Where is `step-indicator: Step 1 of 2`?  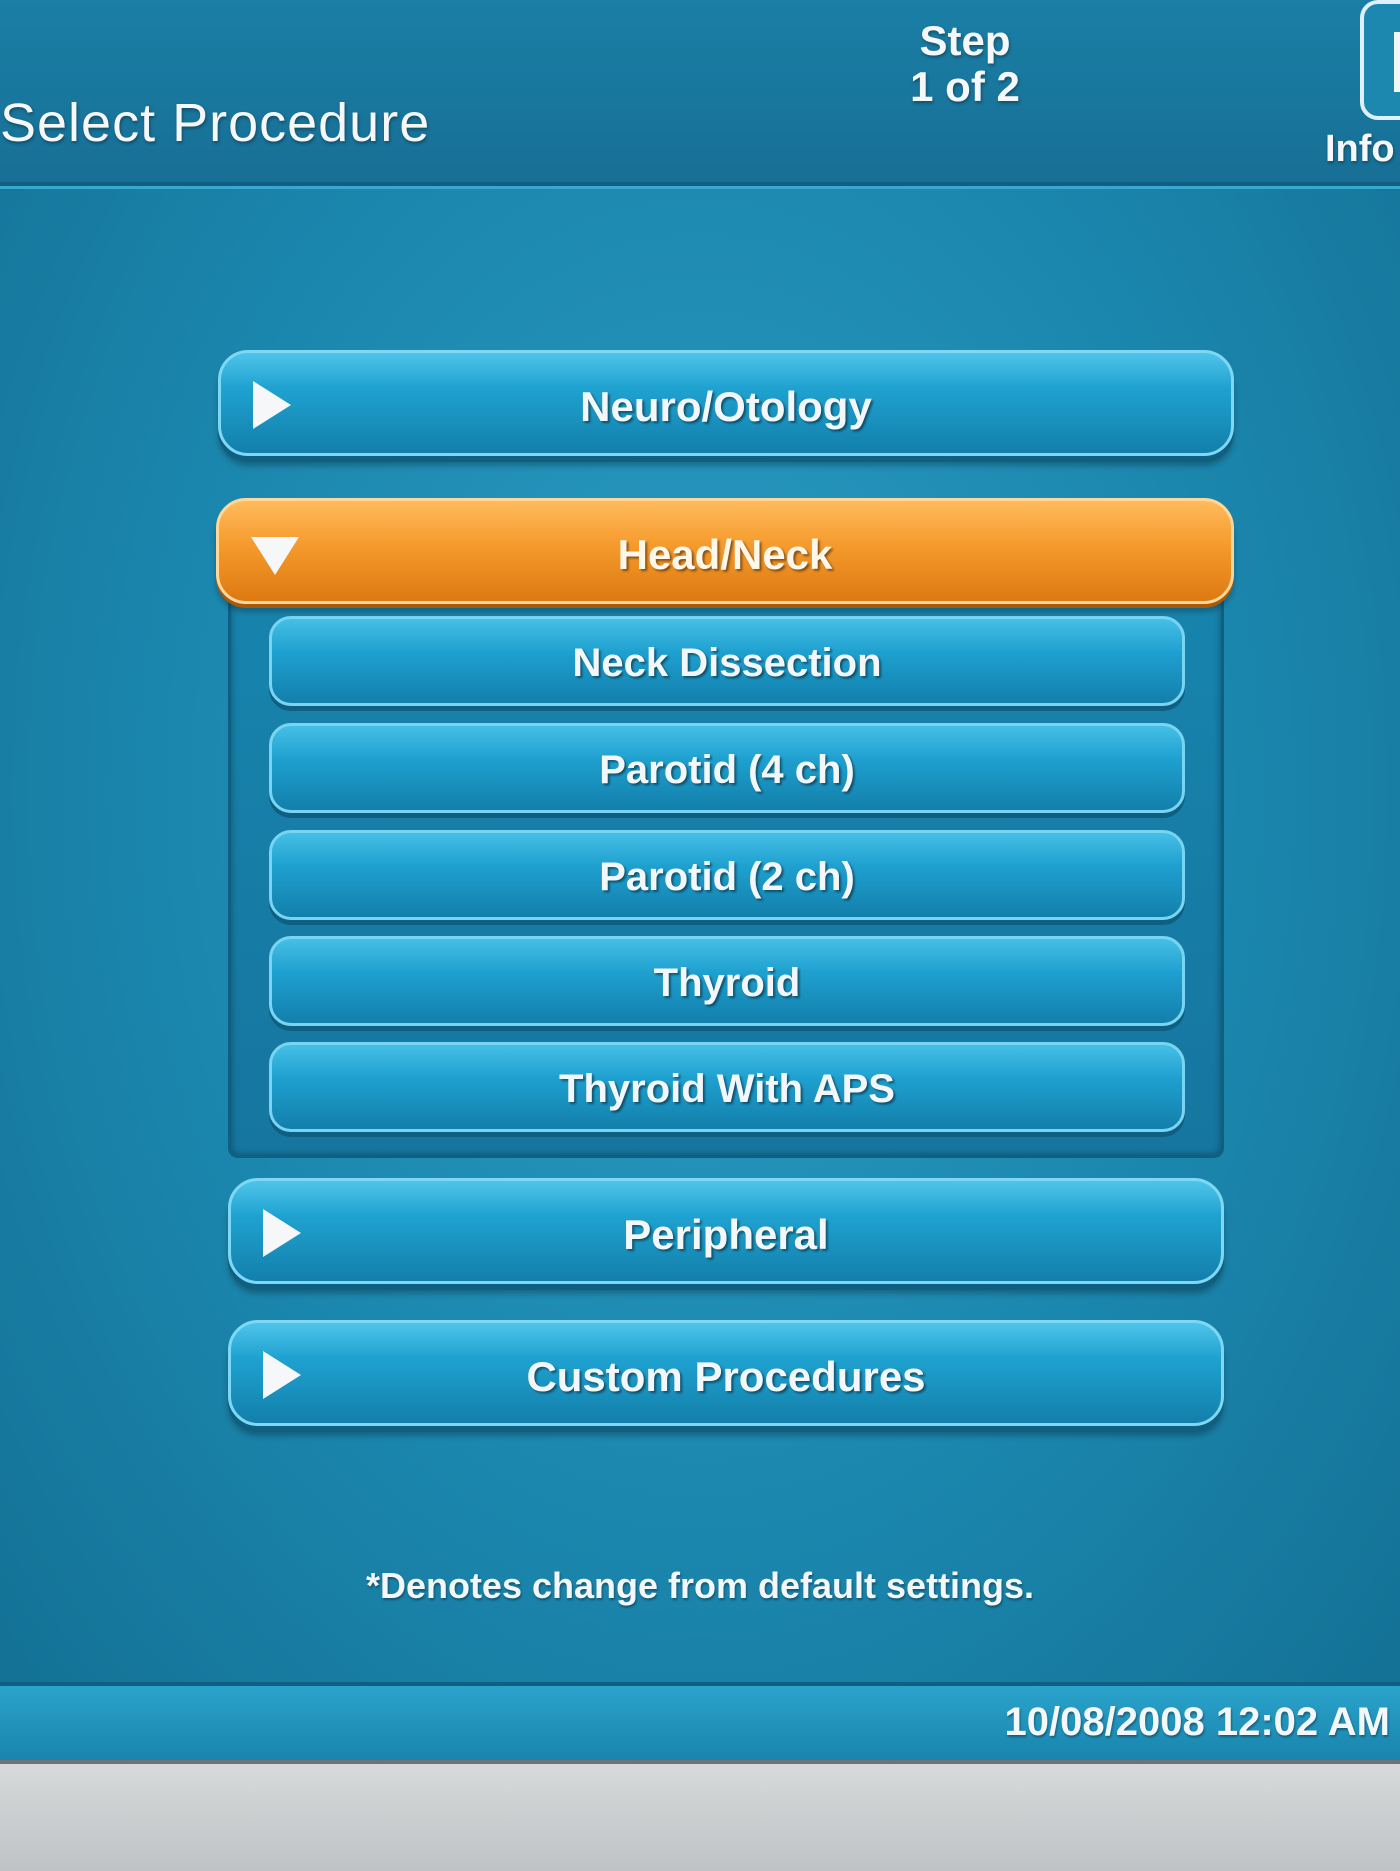
step-indicator: Step 1 of 2 is located at coordinates (965, 64).